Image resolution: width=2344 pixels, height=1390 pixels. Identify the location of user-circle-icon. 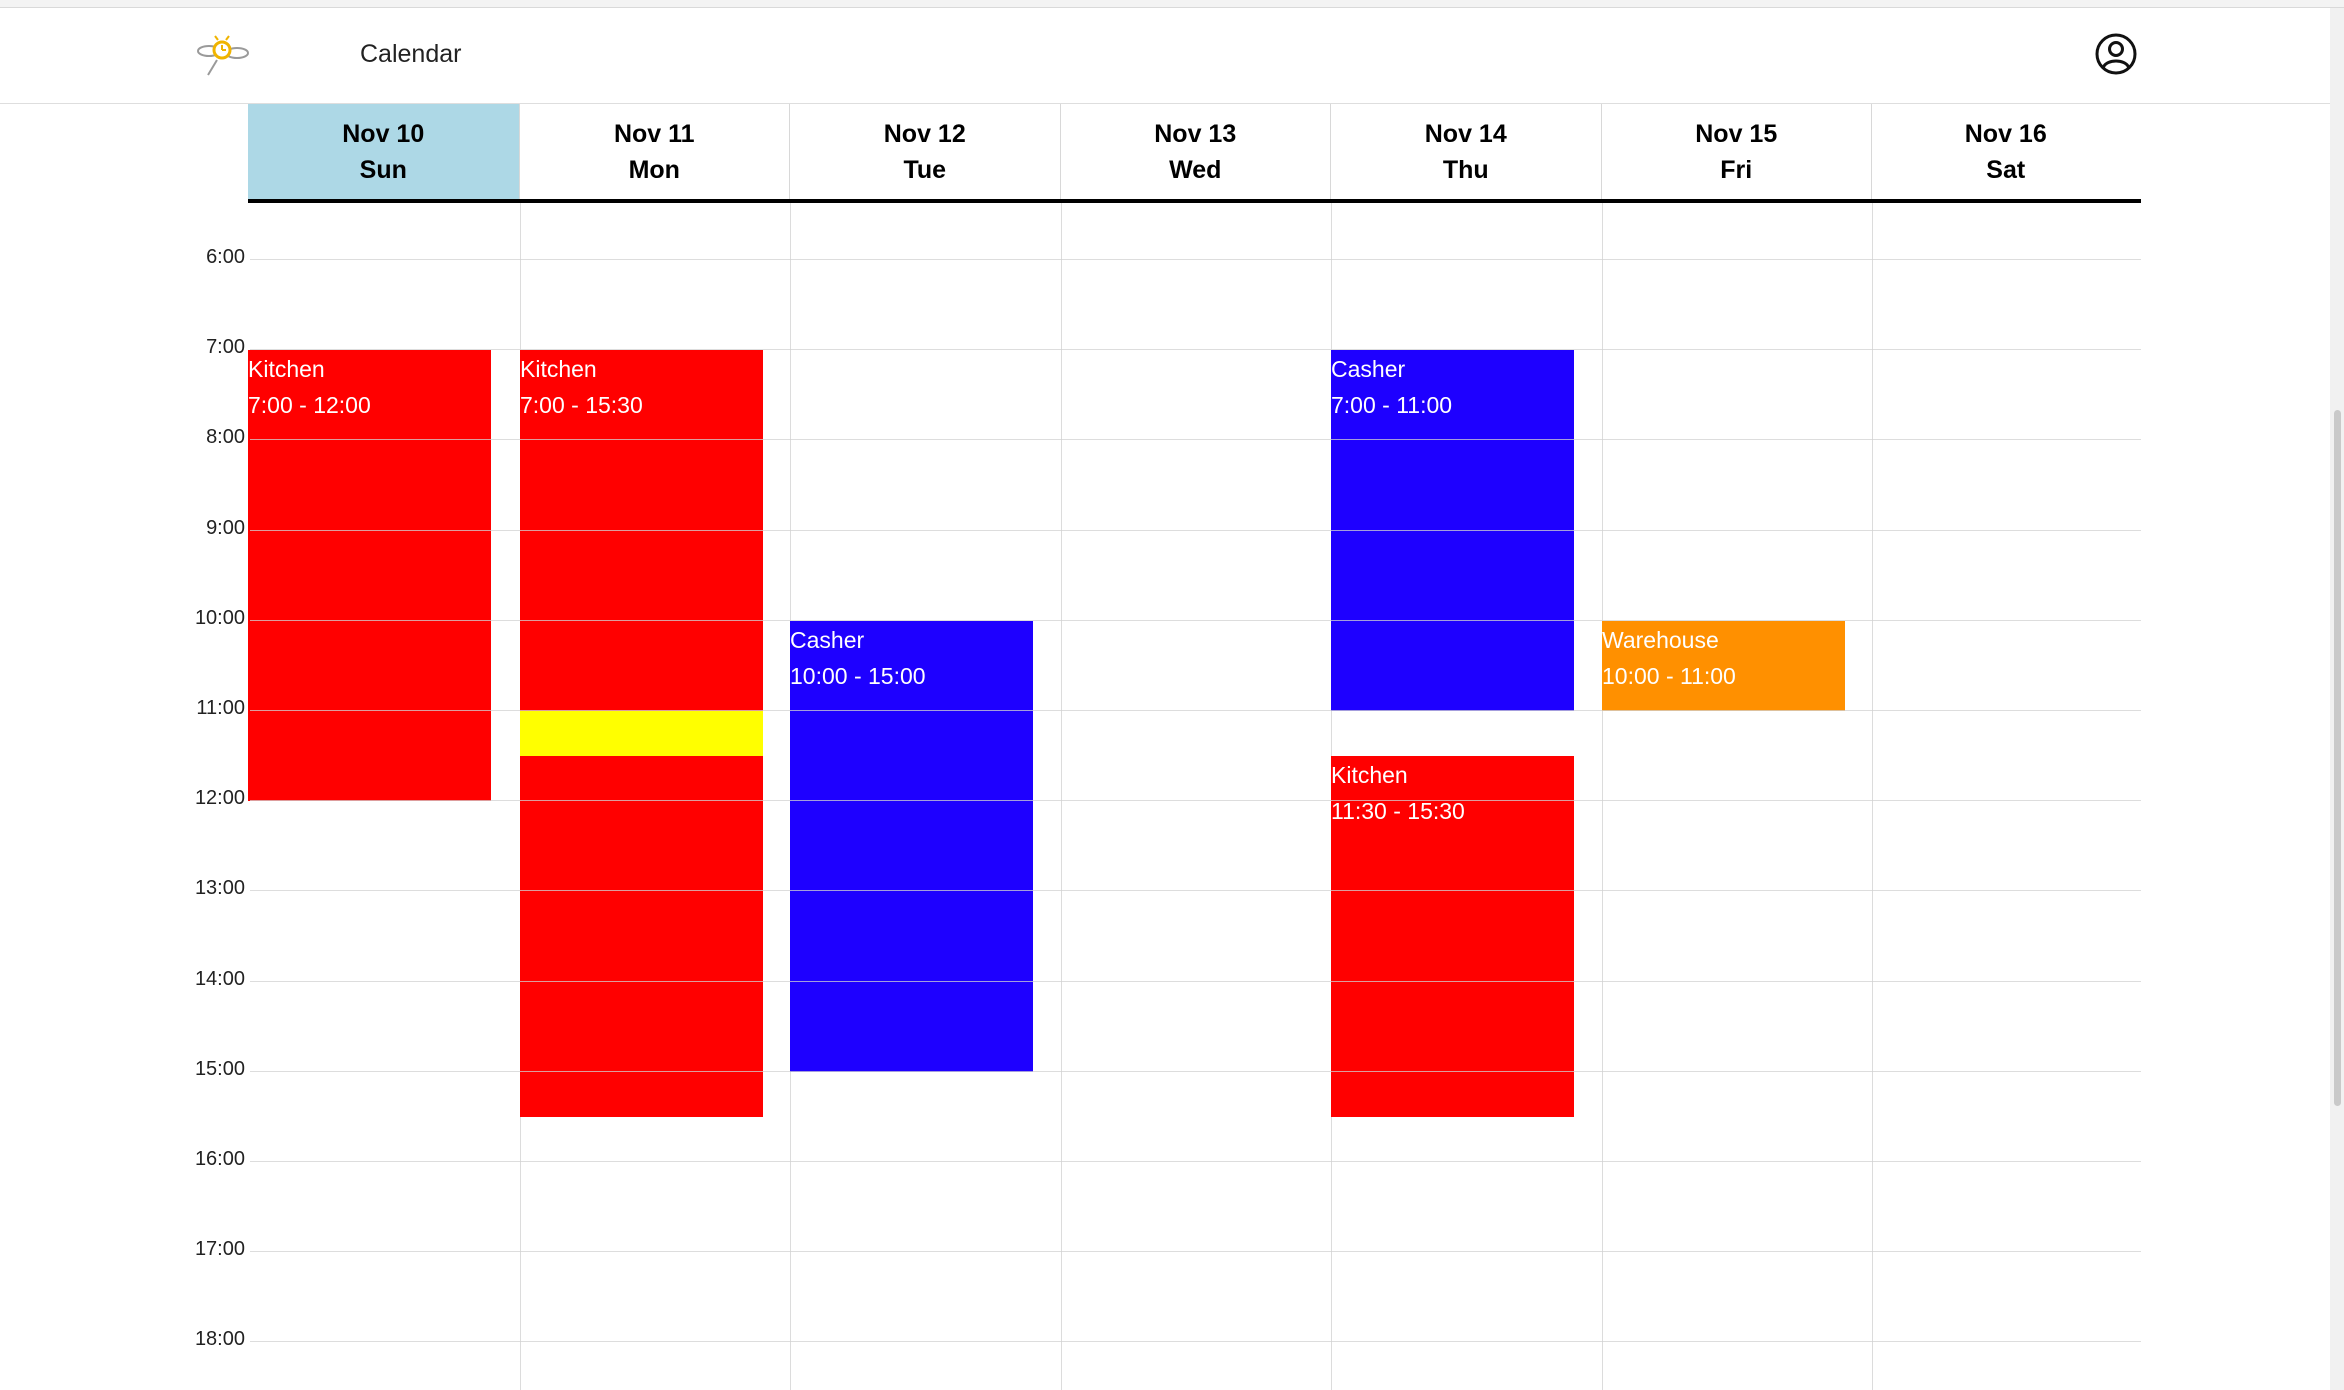
(2116, 54).